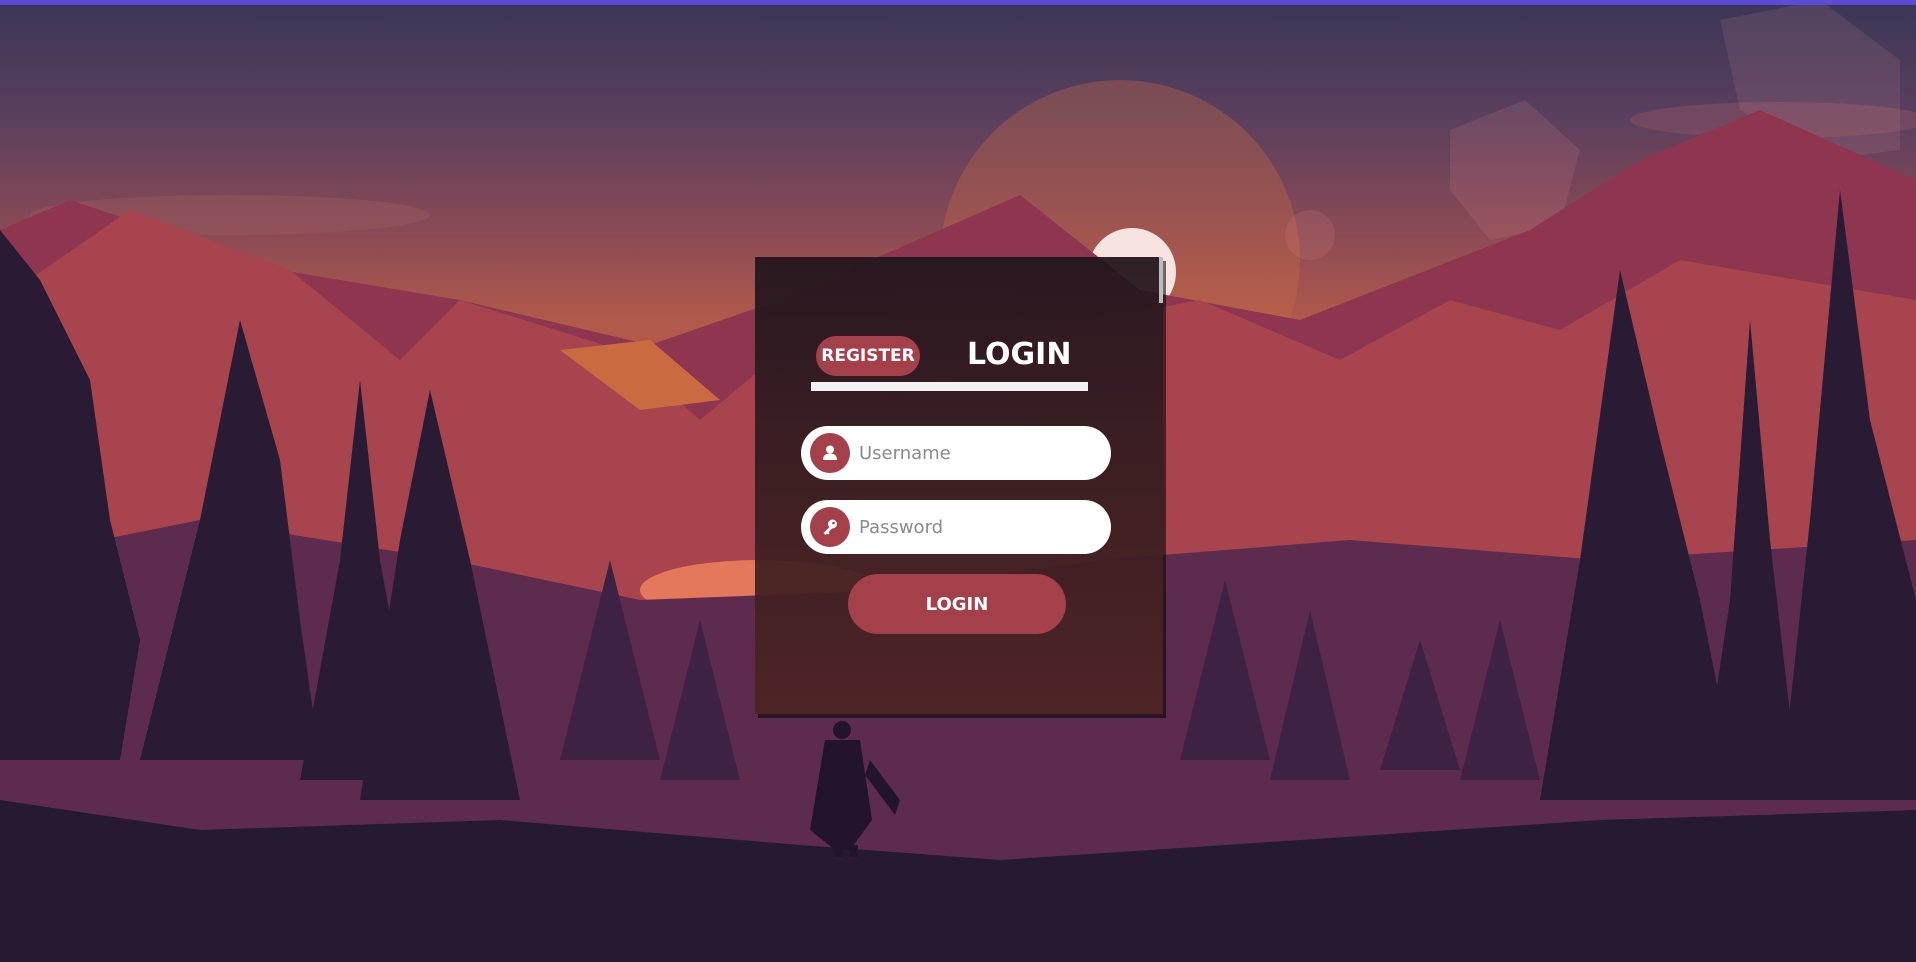 This screenshot has width=1916, height=962. What do you see at coordinates (1161, 280) in the screenshot?
I see `card-scrollbar` at bounding box center [1161, 280].